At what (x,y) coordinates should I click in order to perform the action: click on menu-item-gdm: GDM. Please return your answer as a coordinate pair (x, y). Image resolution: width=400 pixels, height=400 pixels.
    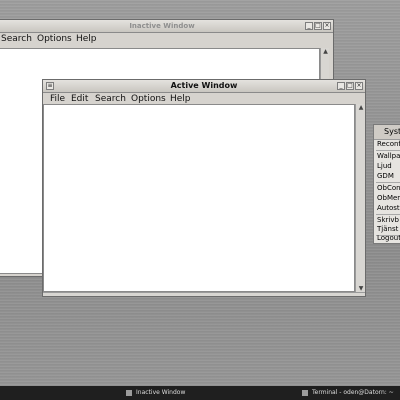
    Looking at the image, I should click on (385, 176).